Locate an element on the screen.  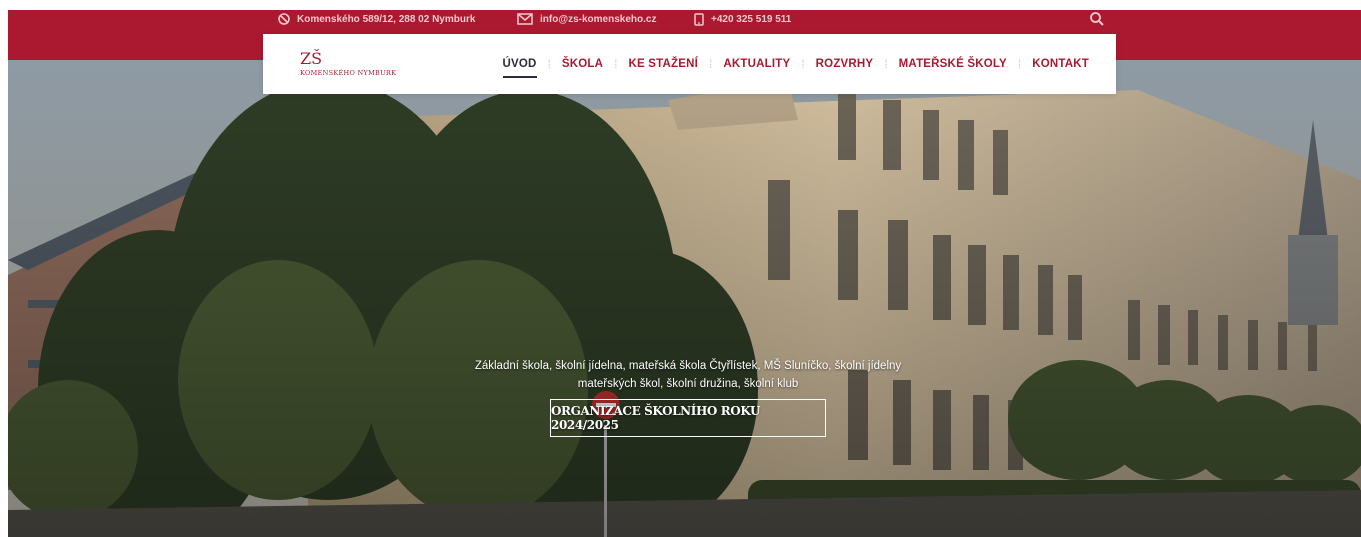
menu-item-uvod: ÚVOD is located at coordinates (519, 68).